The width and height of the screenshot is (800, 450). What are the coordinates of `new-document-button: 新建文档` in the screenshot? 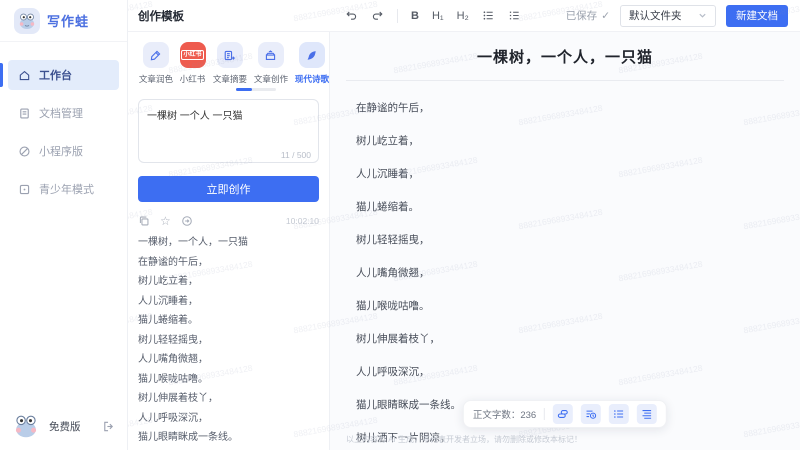 It's located at (757, 15).